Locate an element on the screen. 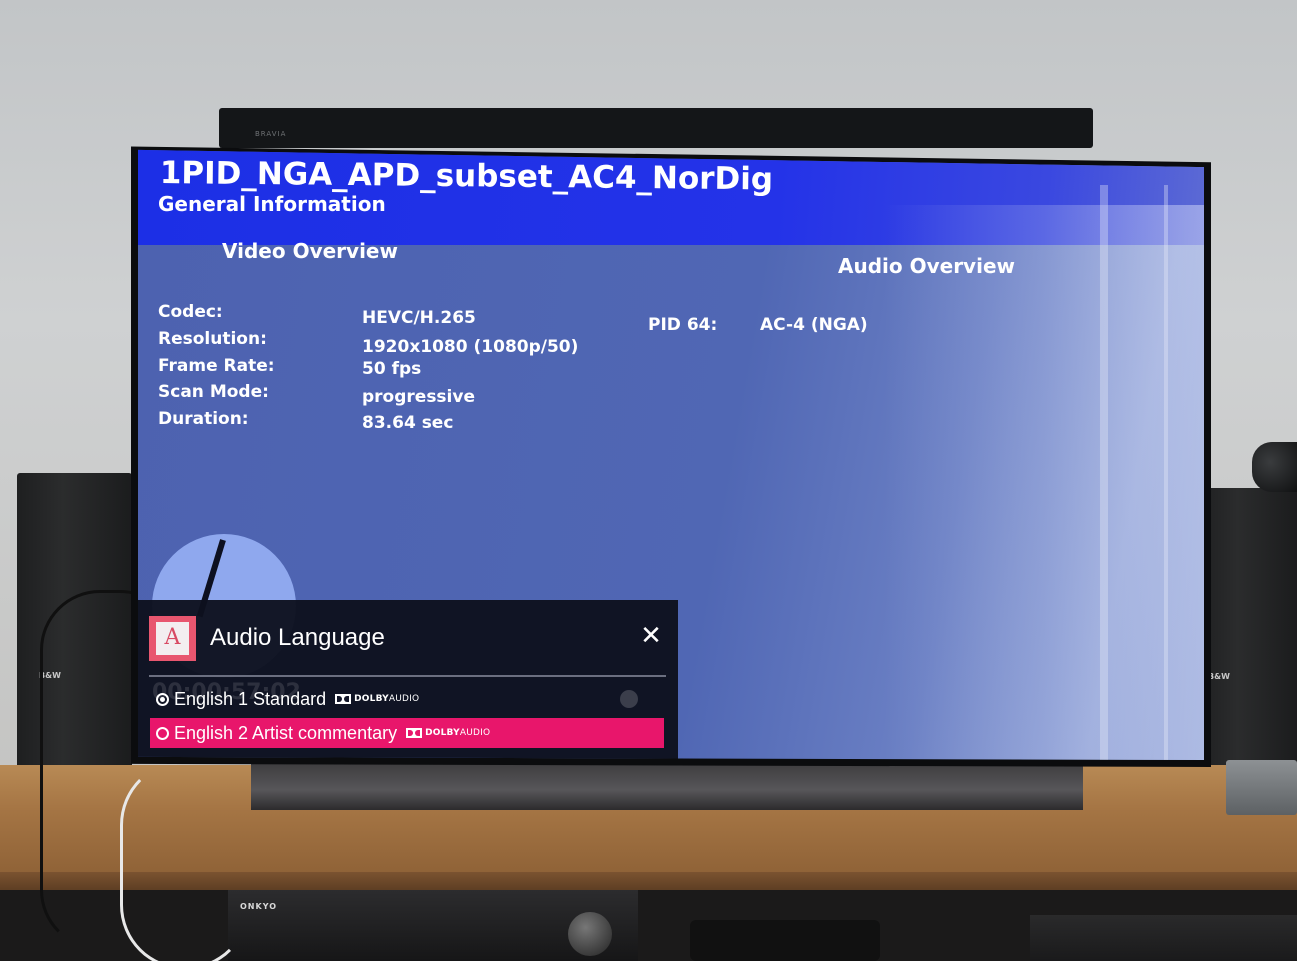  audio-language-glyph: A is located at coordinates (172, 638).